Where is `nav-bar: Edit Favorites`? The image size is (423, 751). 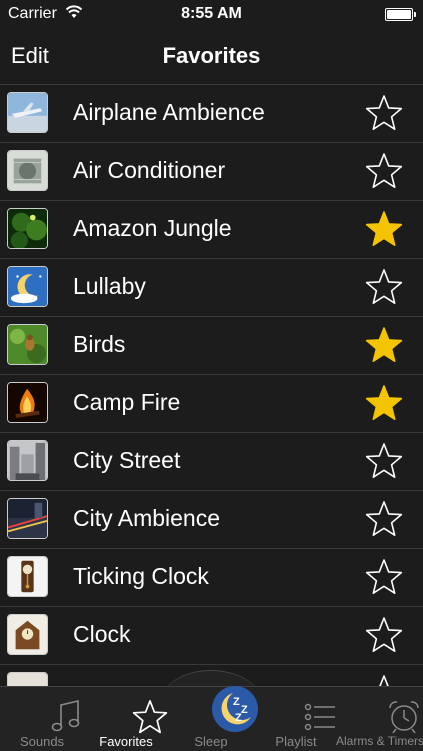 nav-bar: Edit Favorites is located at coordinates (211, 57).